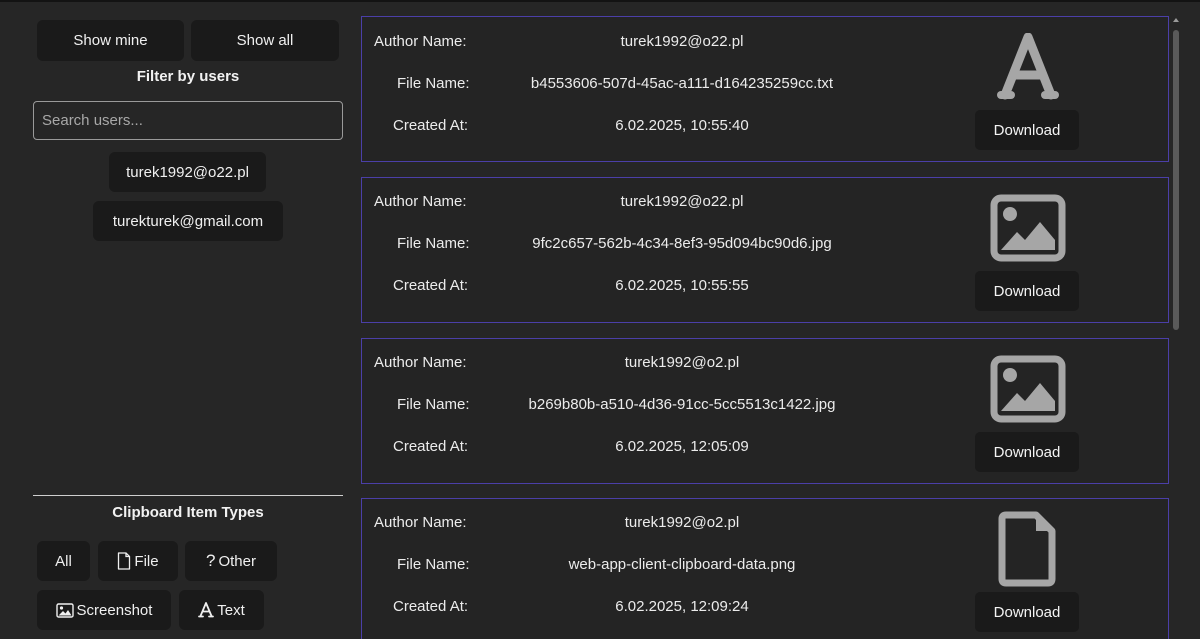 Image resolution: width=1200 pixels, height=639 pixels. What do you see at coordinates (265, 40) in the screenshot?
I see `show-all-button: Show all` at bounding box center [265, 40].